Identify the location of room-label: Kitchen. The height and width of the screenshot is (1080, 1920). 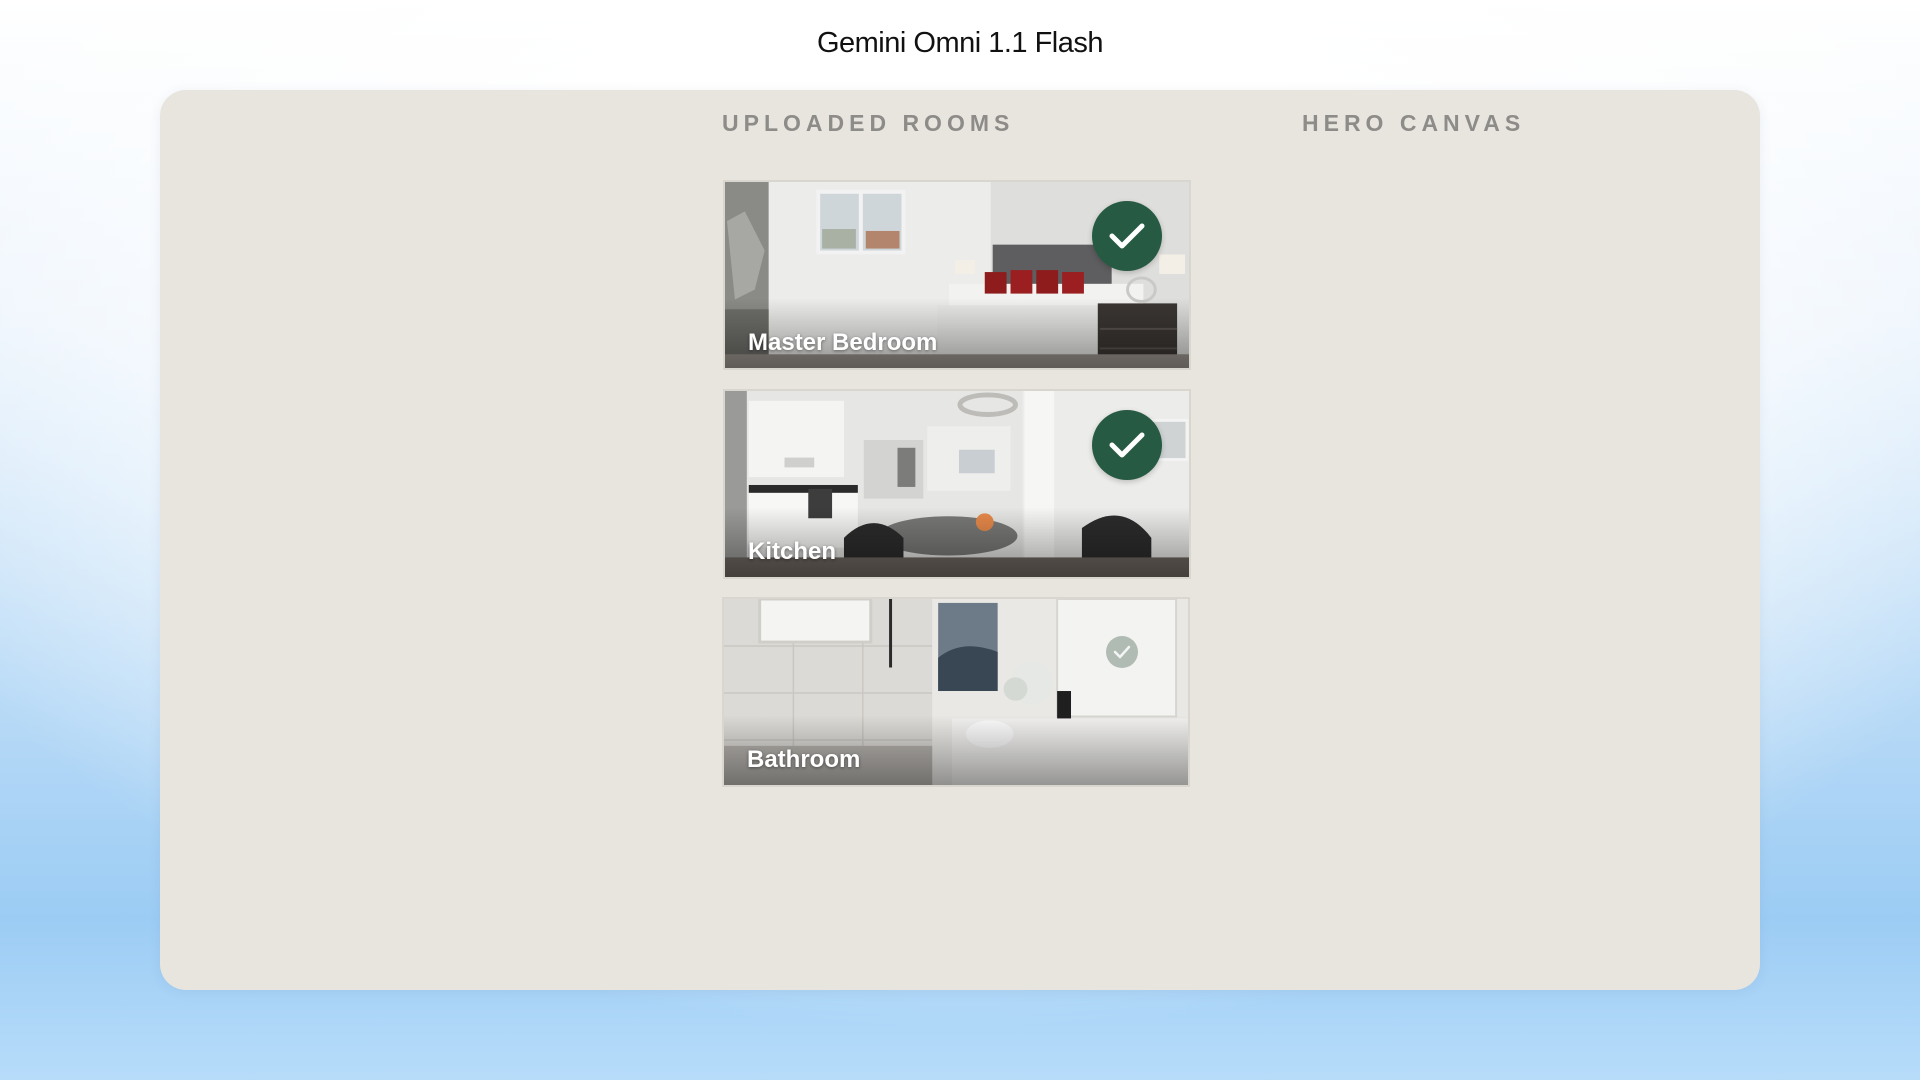
(792, 551).